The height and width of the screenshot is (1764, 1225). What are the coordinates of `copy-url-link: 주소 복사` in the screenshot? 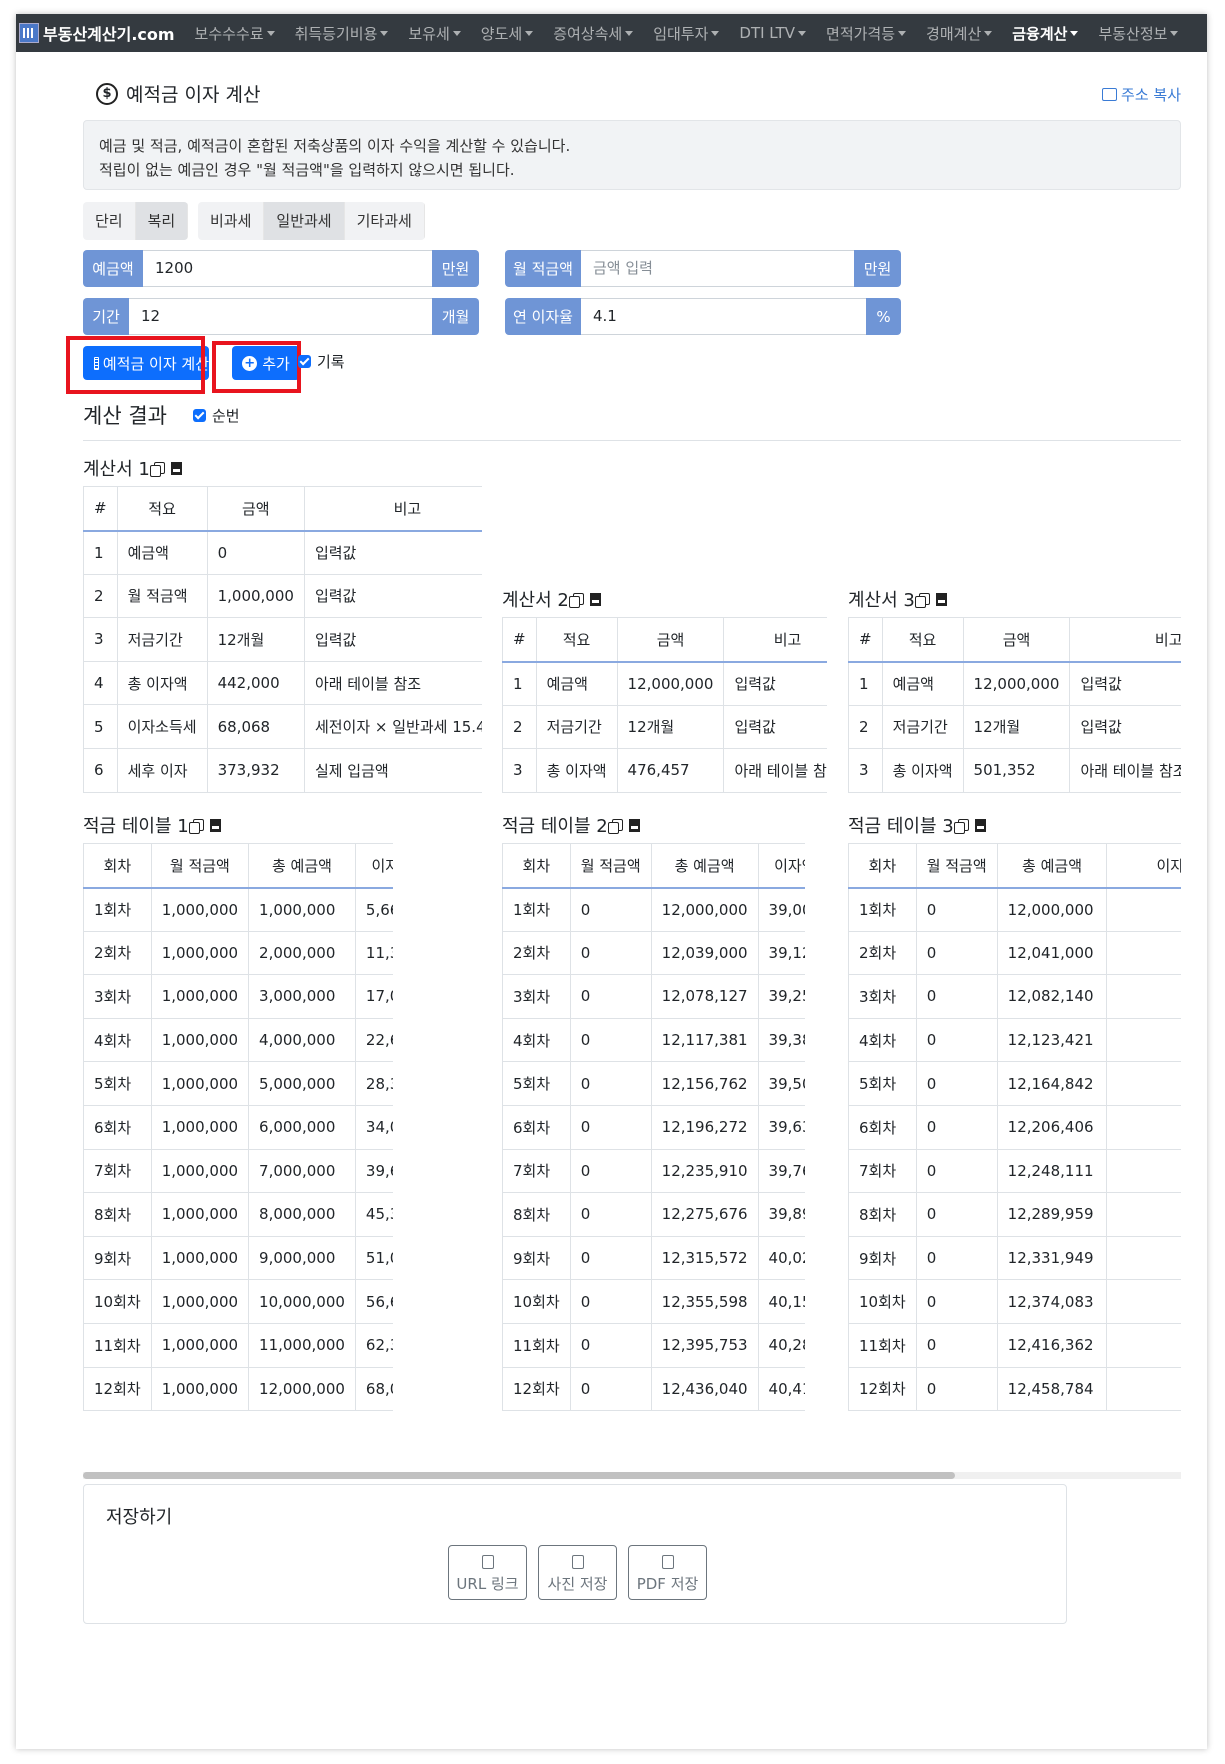 It's located at (1141, 94).